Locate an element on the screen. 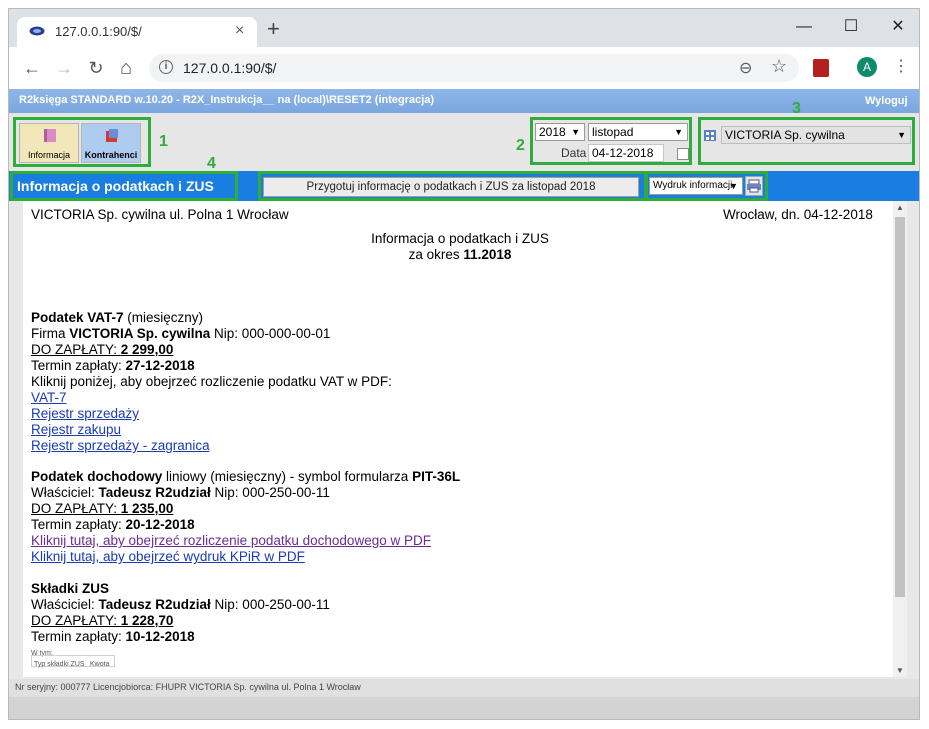 This screenshot has height=729, width=929. scroll-thumb is located at coordinates (900, 407).